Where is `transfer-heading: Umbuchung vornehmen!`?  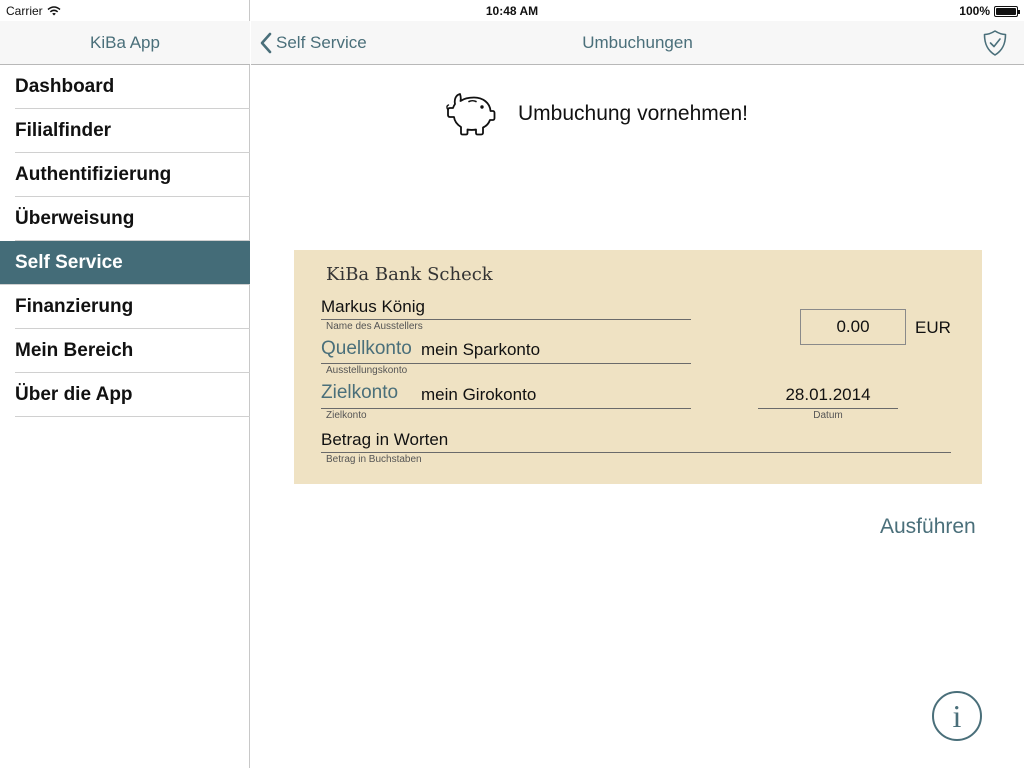 transfer-heading: Umbuchung vornehmen! is located at coordinates (597, 114).